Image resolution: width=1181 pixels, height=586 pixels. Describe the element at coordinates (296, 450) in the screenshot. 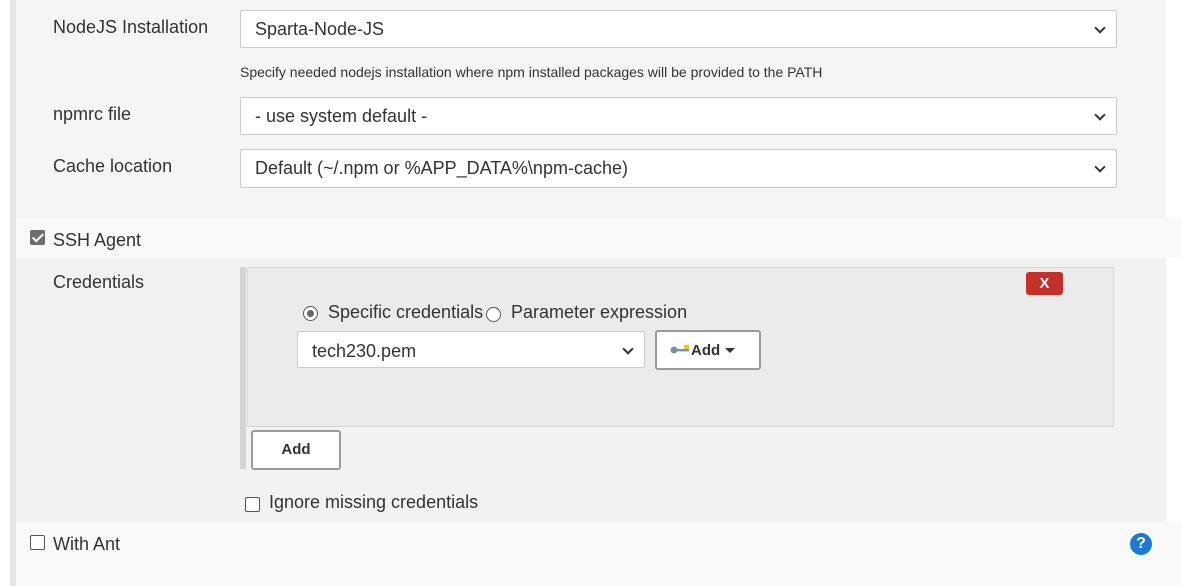

I see `add-credentials-button: Add` at that location.